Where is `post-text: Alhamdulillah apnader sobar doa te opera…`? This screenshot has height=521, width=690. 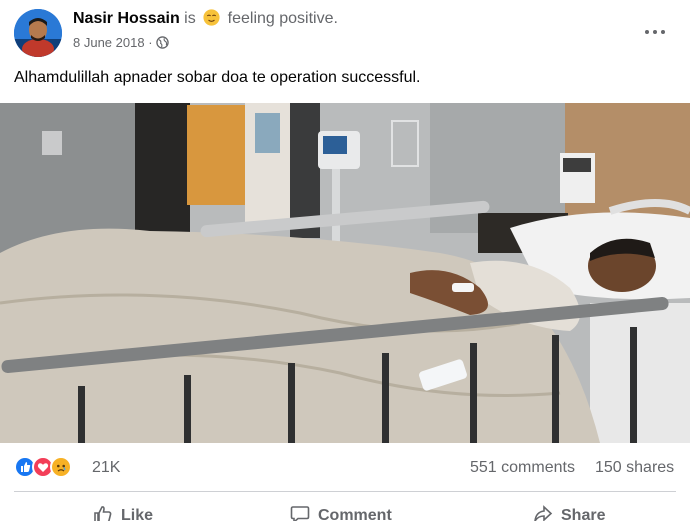 post-text: Alhamdulillah apnader sobar doa te opera… is located at coordinates (217, 77).